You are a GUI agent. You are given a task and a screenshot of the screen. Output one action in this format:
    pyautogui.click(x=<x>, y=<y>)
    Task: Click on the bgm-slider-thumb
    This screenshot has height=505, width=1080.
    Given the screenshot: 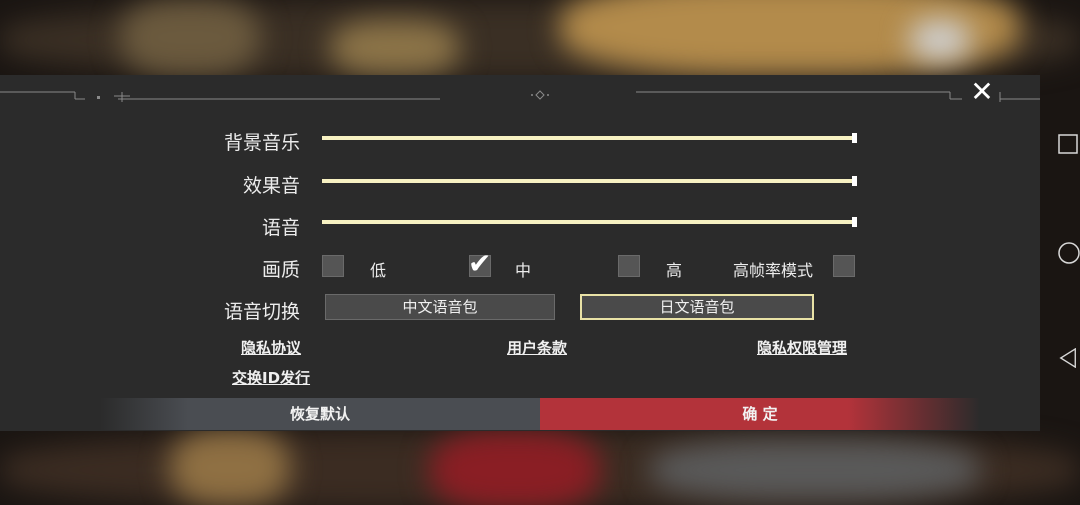 What is the action you would take?
    pyautogui.click(x=854, y=138)
    